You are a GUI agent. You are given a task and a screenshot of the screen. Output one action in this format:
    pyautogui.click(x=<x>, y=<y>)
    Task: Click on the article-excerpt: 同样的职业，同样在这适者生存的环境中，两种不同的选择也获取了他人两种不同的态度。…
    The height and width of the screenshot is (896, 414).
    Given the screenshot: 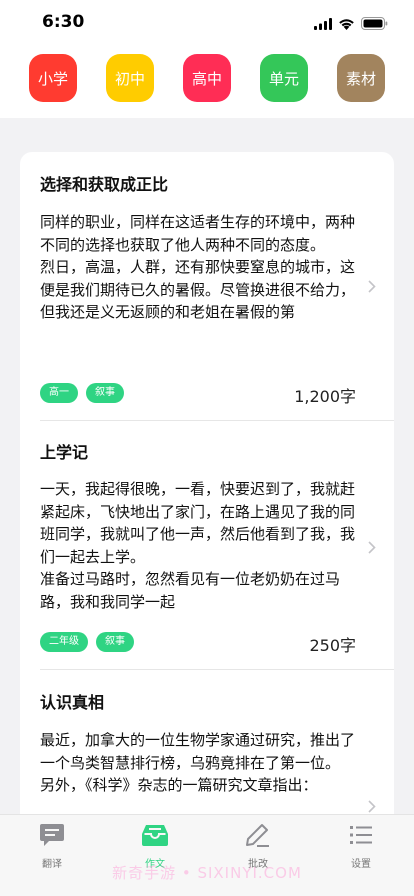 What is the action you would take?
    pyautogui.click(x=198, y=267)
    